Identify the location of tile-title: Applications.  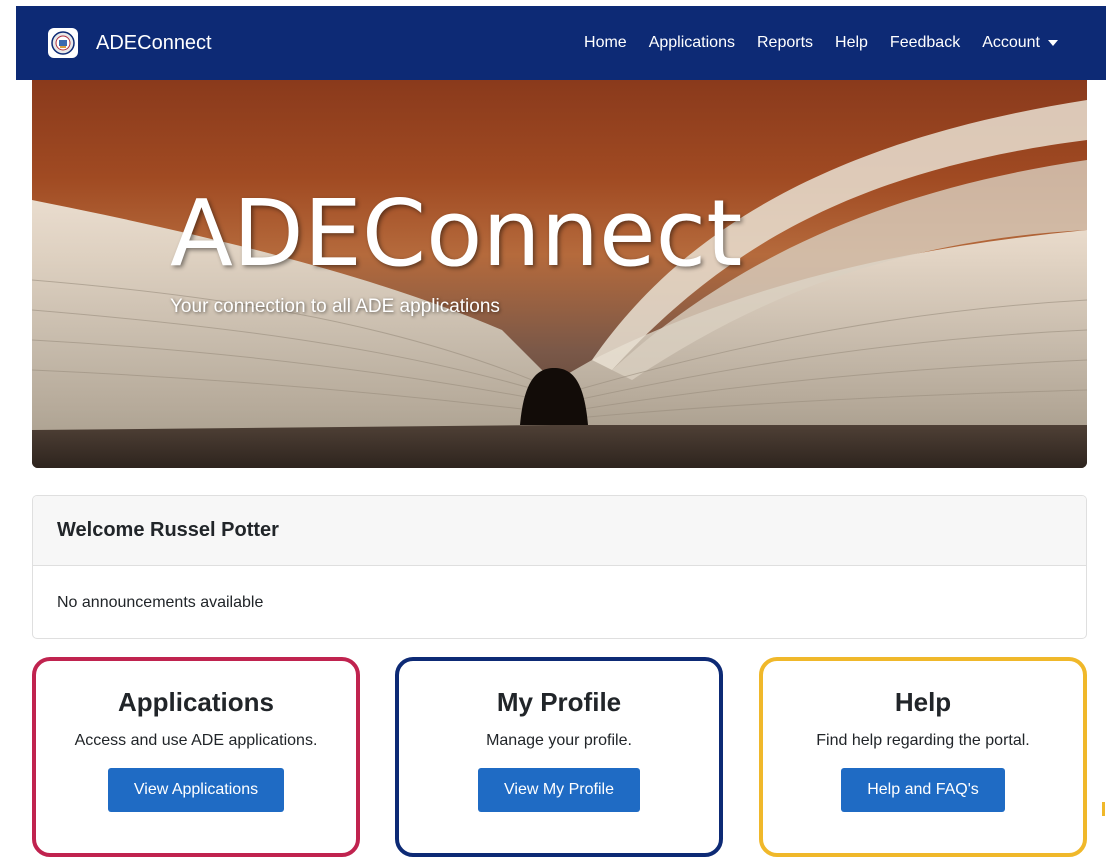
(195, 702).